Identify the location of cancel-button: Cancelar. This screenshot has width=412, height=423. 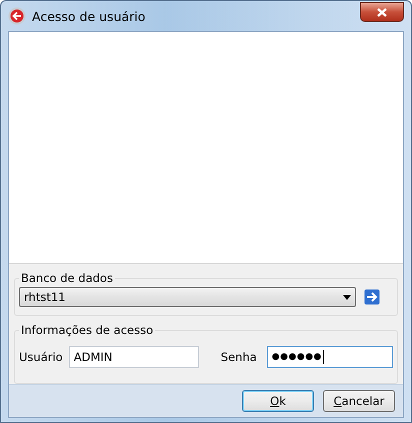
(359, 401).